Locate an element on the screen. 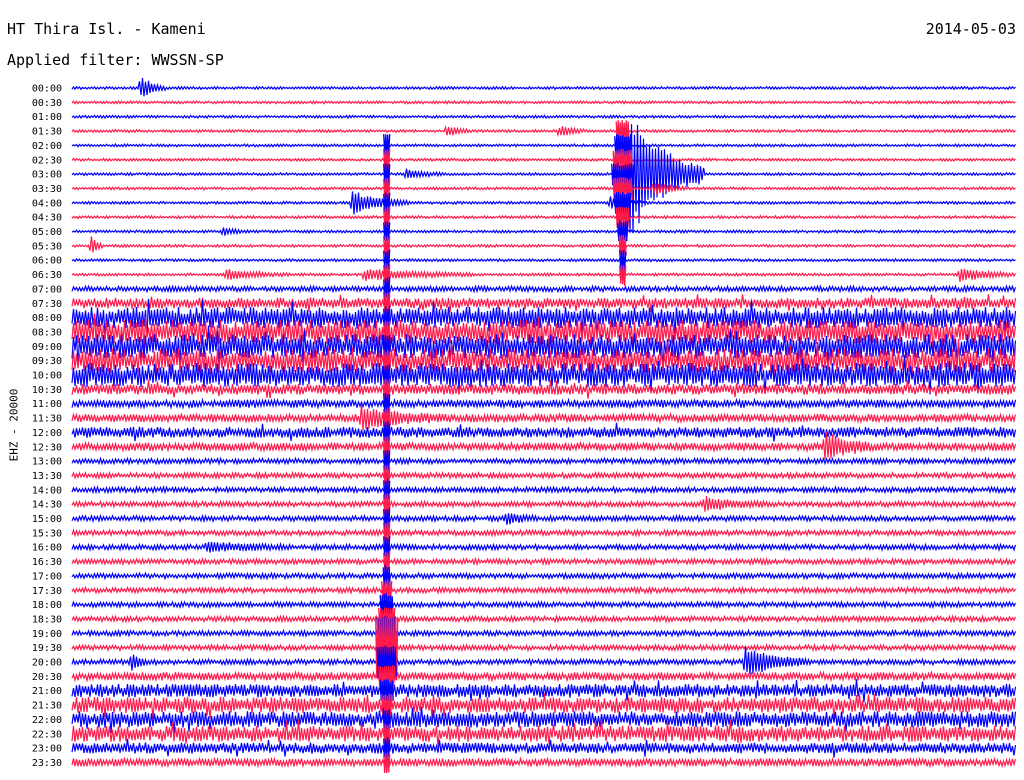 This screenshot has width=1024, height=780. row-time-label: 07:00 is located at coordinates (47, 289).